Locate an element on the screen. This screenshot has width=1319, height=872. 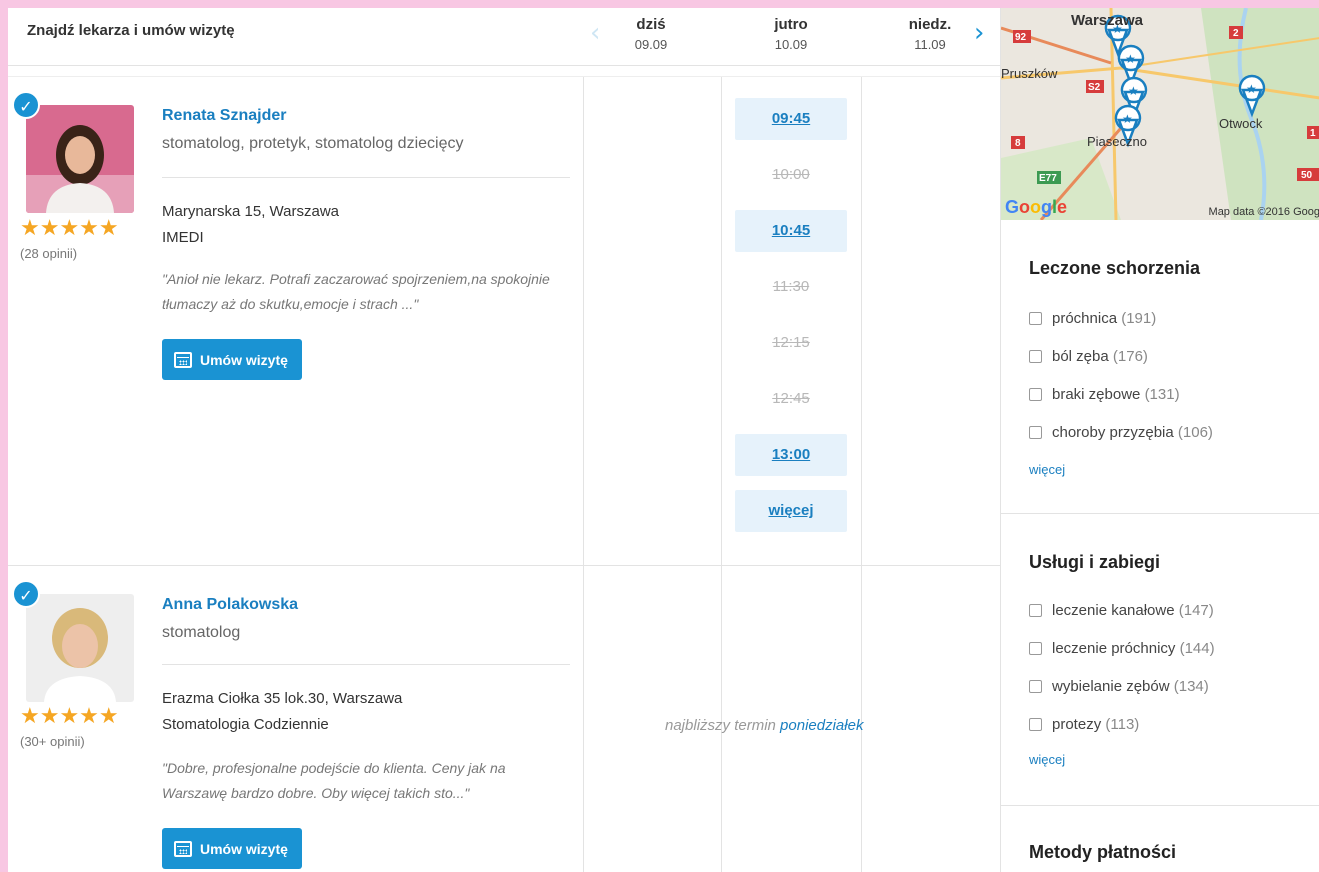
filter-checkbox-item: próchnica (191) is located at coordinates (1092, 318).